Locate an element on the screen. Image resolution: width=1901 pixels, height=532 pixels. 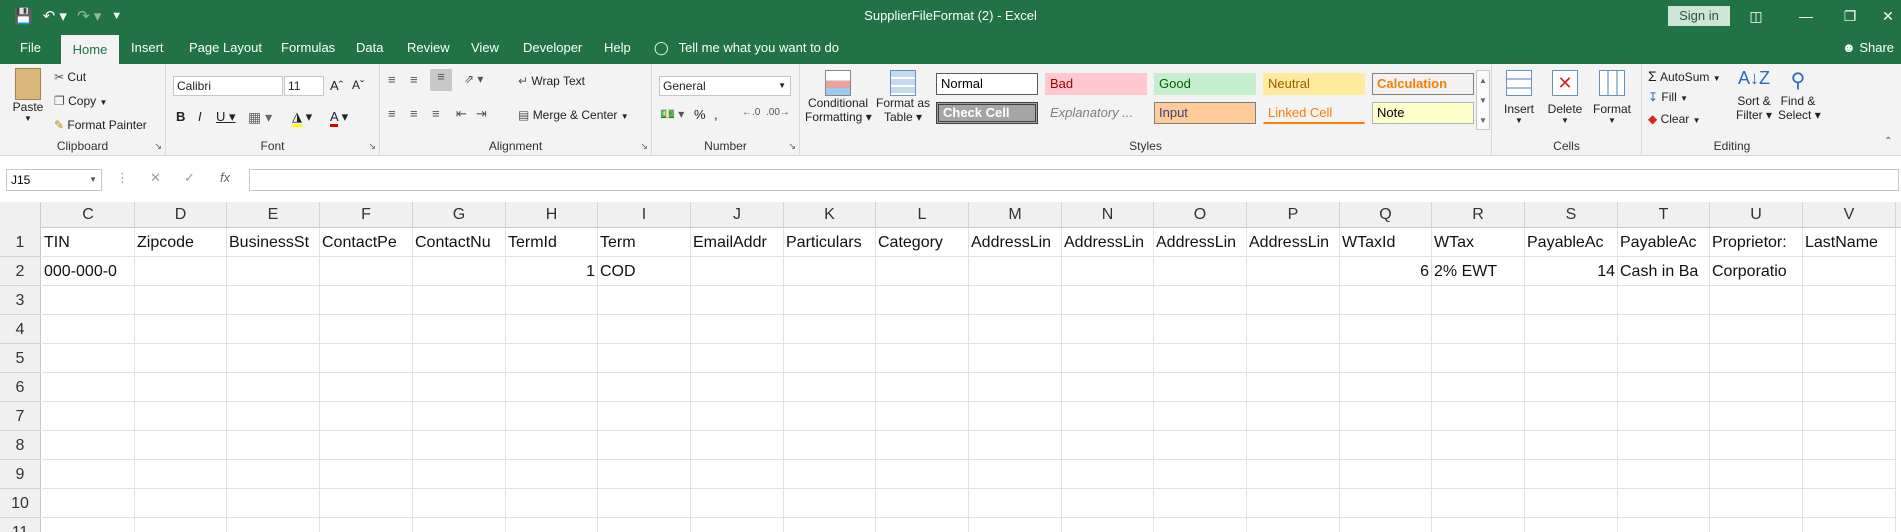
cell-t1: PayableAc is located at coordinates (1664, 242).